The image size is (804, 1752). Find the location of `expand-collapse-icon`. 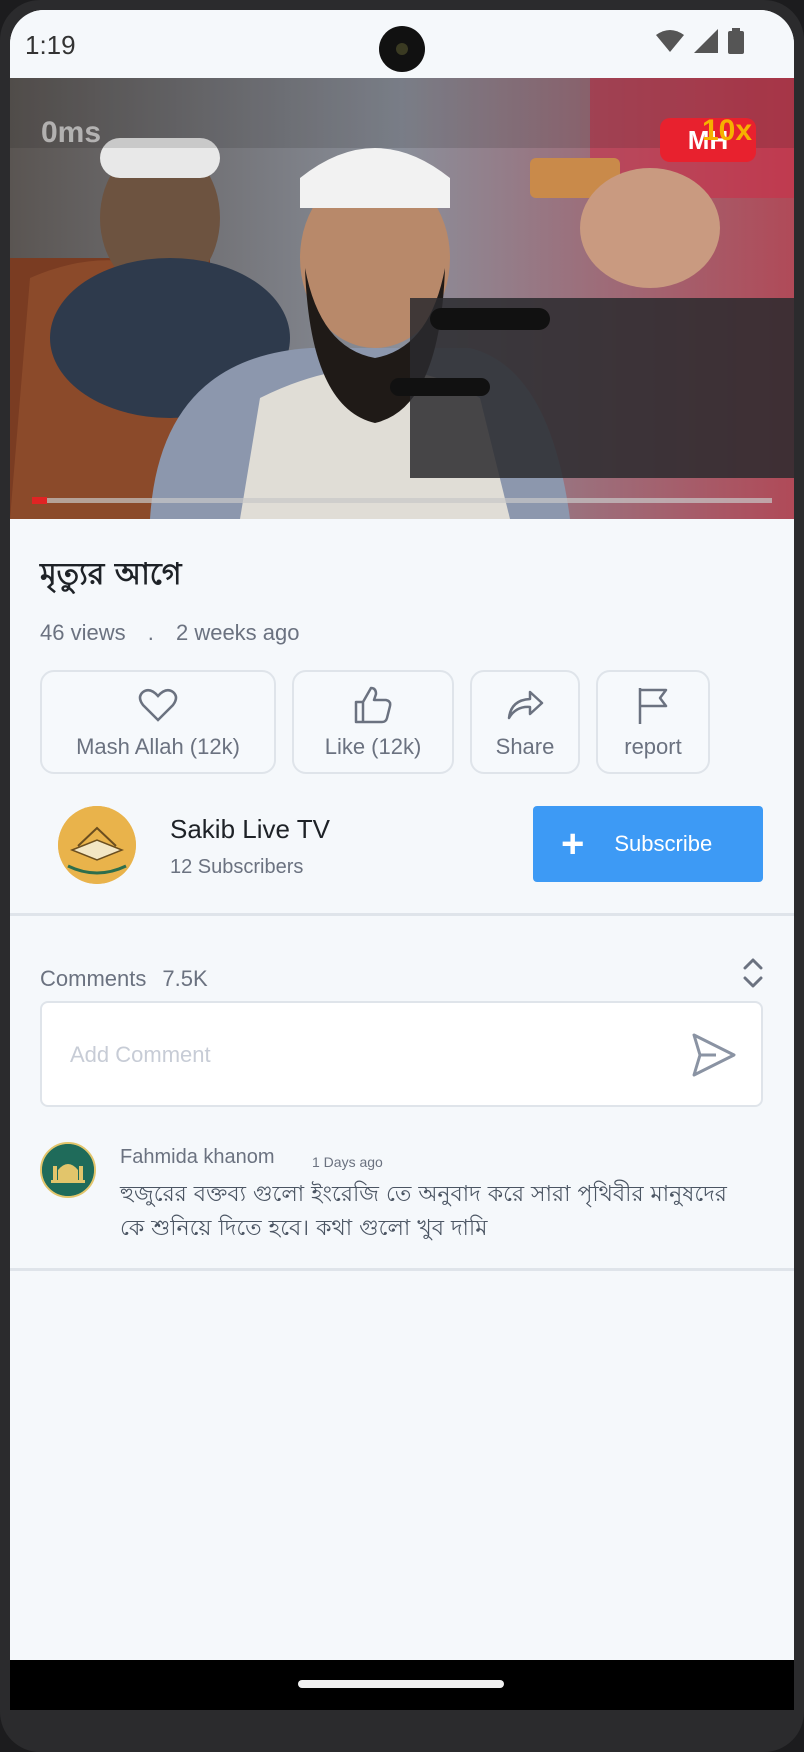

expand-collapse-icon is located at coordinates (753, 973).